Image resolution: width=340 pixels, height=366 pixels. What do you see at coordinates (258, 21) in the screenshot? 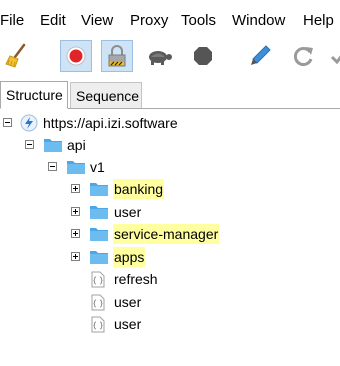
I see `menu-window: Window` at bounding box center [258, 21].